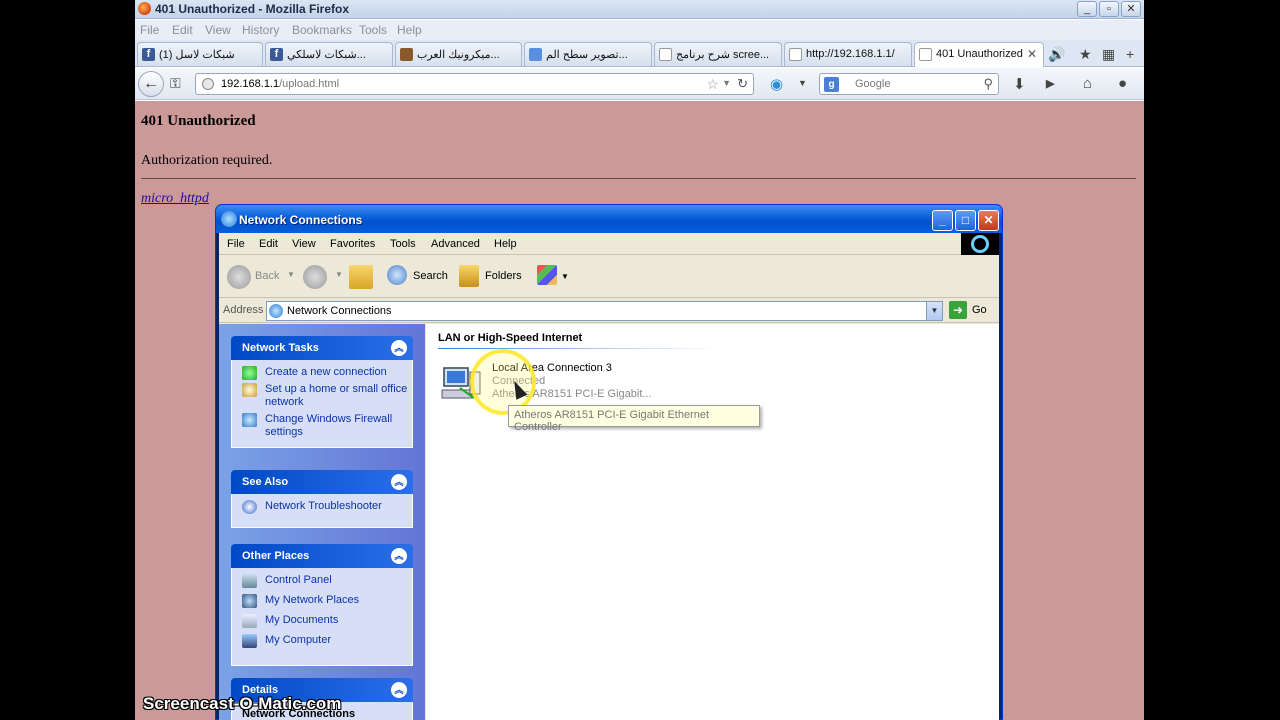 Image resolution: width=1280 pixels, height=720 pixels. What do you see at coordinates (980, 244) in the screenshot?
I see `windows-logo-icon` at bounding box center [980, 244].